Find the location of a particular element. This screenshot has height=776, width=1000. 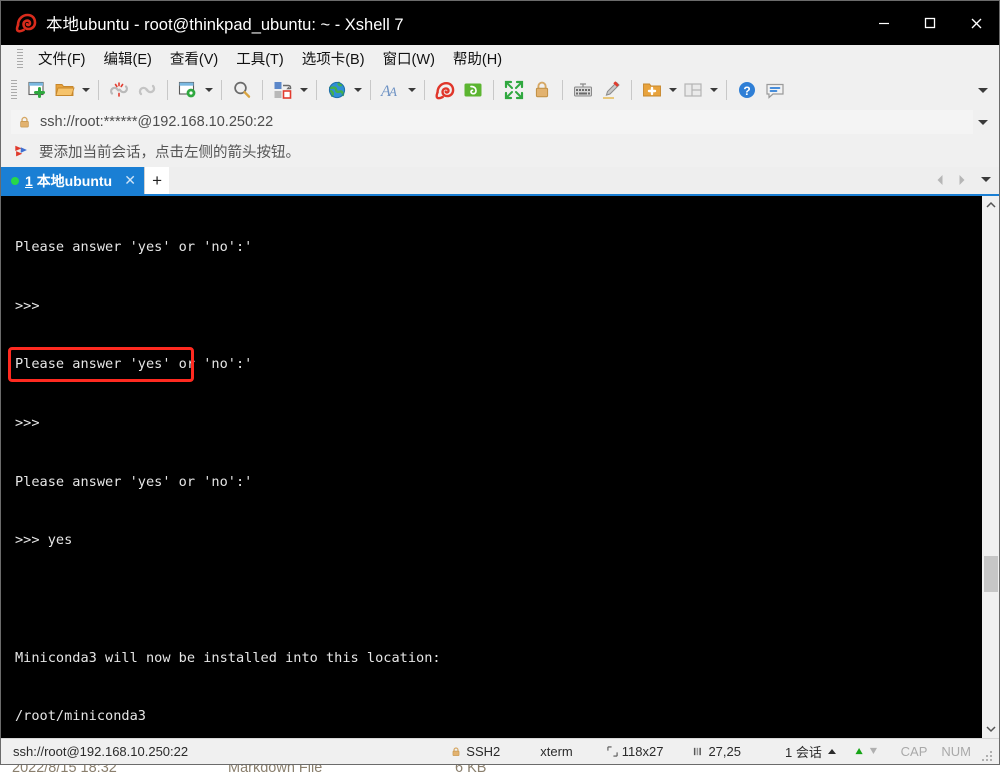

session-properties-caret-icon is located at coordinates (208, 90).